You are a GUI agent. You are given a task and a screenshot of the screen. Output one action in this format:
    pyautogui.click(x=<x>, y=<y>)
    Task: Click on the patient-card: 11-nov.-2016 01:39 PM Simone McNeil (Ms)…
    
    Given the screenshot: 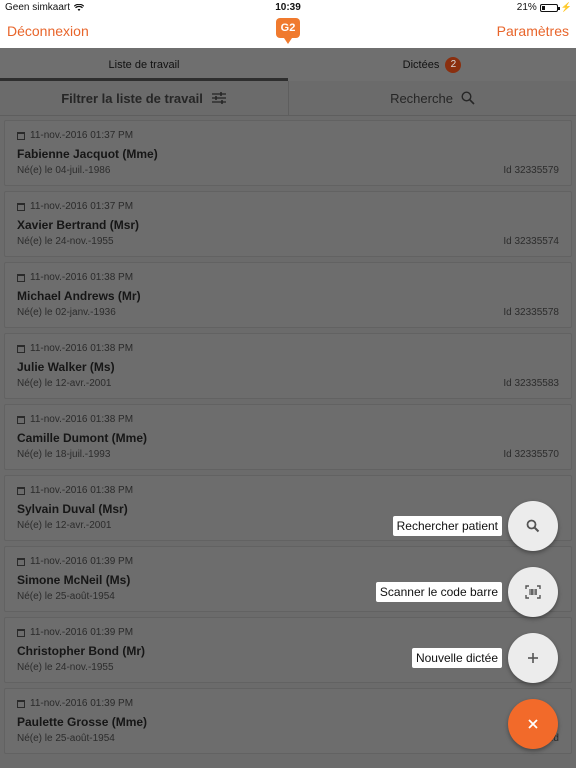 What is the action you would take?
    pyautogui.click(x=288, y=579)
    